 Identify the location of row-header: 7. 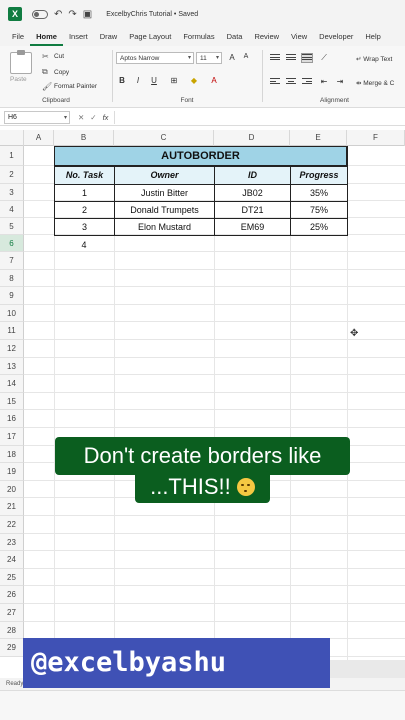
(12, 261).